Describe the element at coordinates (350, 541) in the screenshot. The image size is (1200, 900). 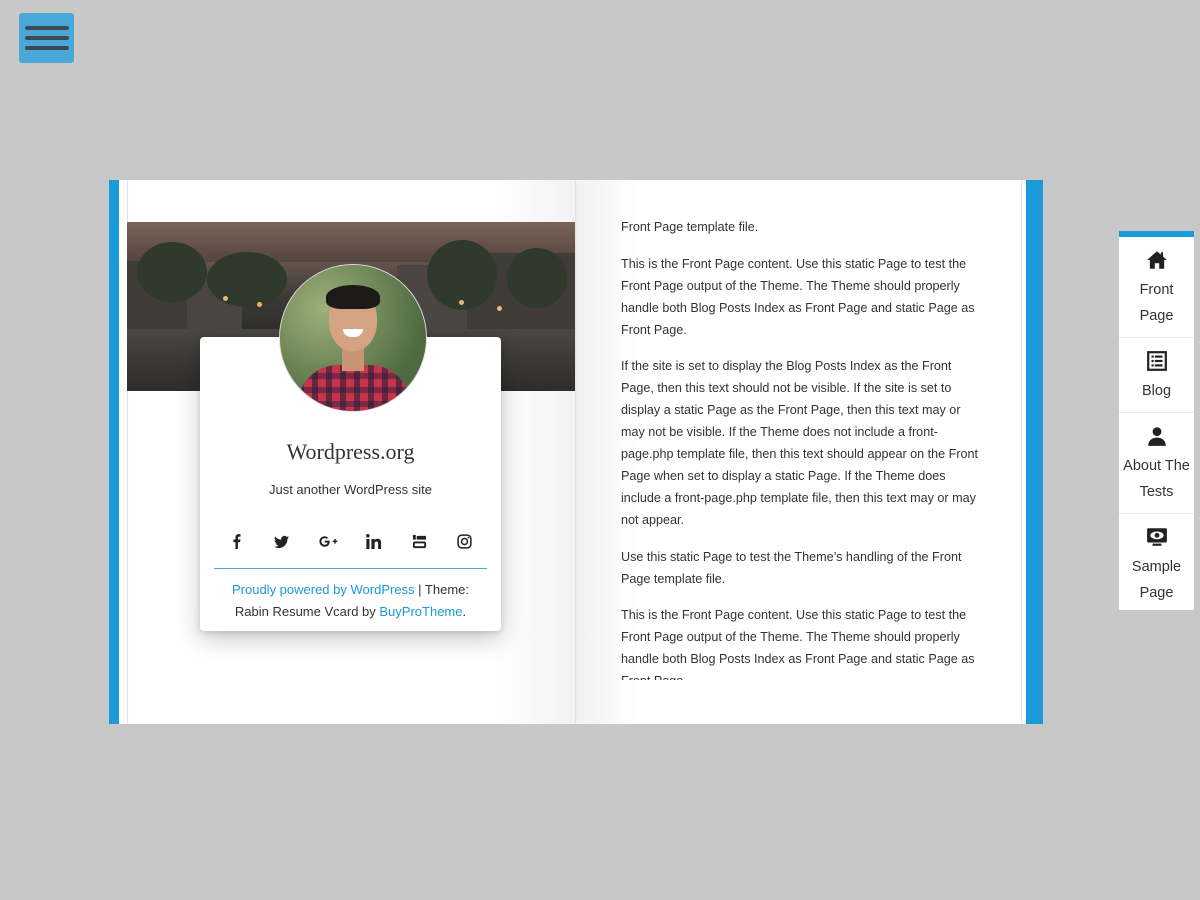
I see `social-links` at that location.